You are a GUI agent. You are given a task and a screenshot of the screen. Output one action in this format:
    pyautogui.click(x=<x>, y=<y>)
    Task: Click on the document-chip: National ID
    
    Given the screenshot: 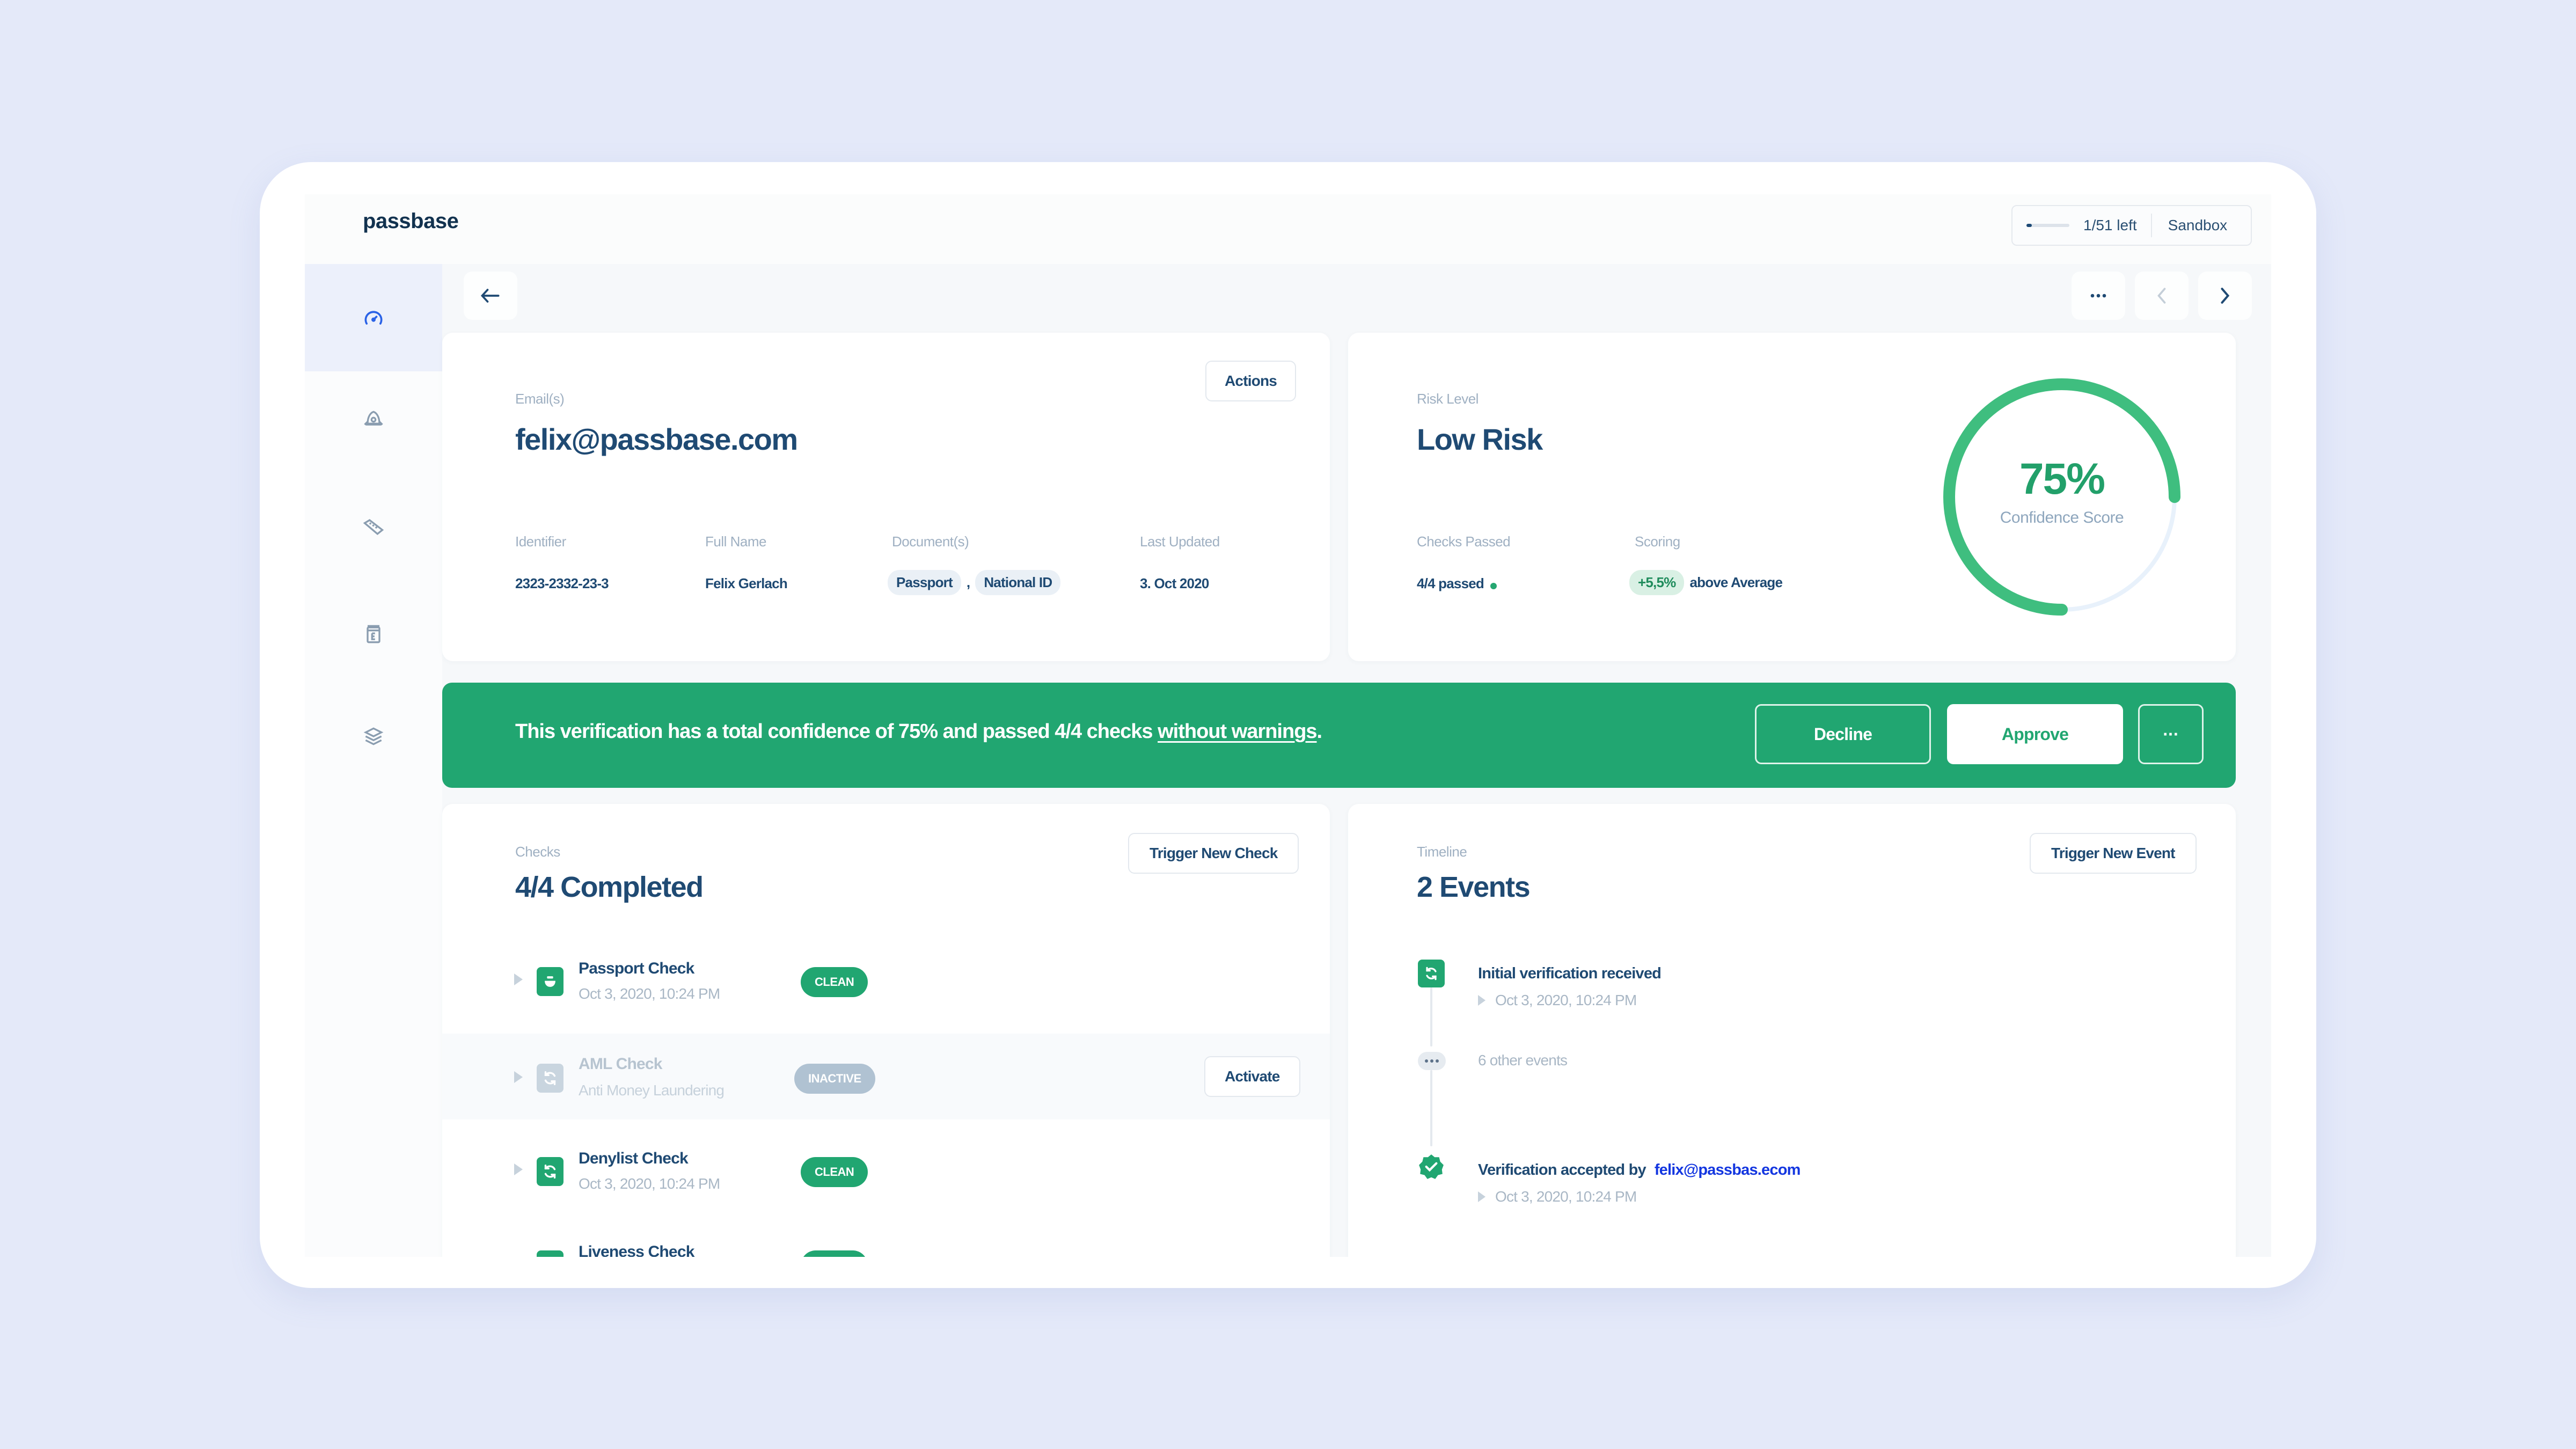 What is the action you would take?
    pyautogui.click(x=1018, y=582)
    